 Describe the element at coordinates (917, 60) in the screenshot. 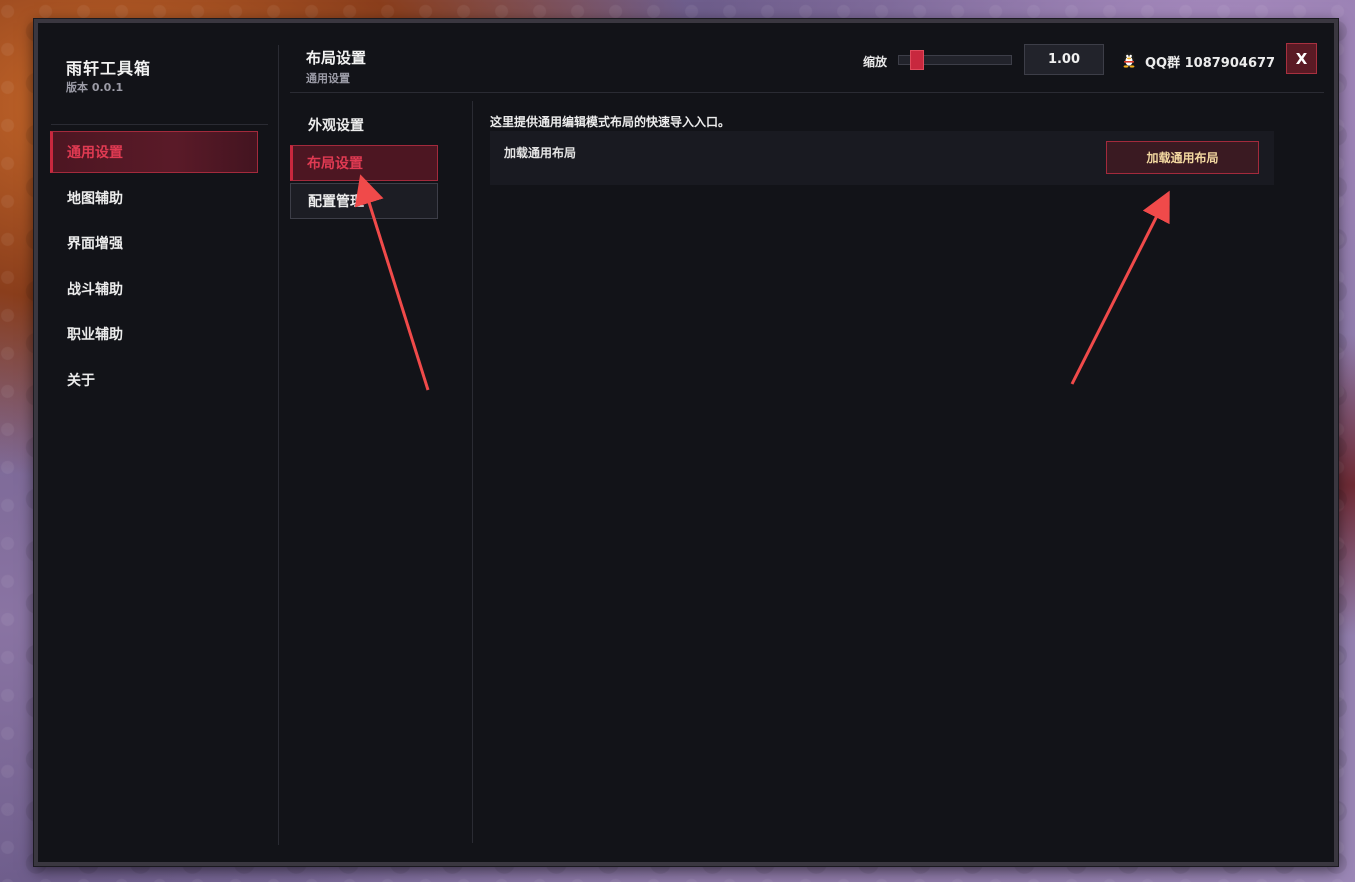

I see `zoom-slider-thumb` at that location.